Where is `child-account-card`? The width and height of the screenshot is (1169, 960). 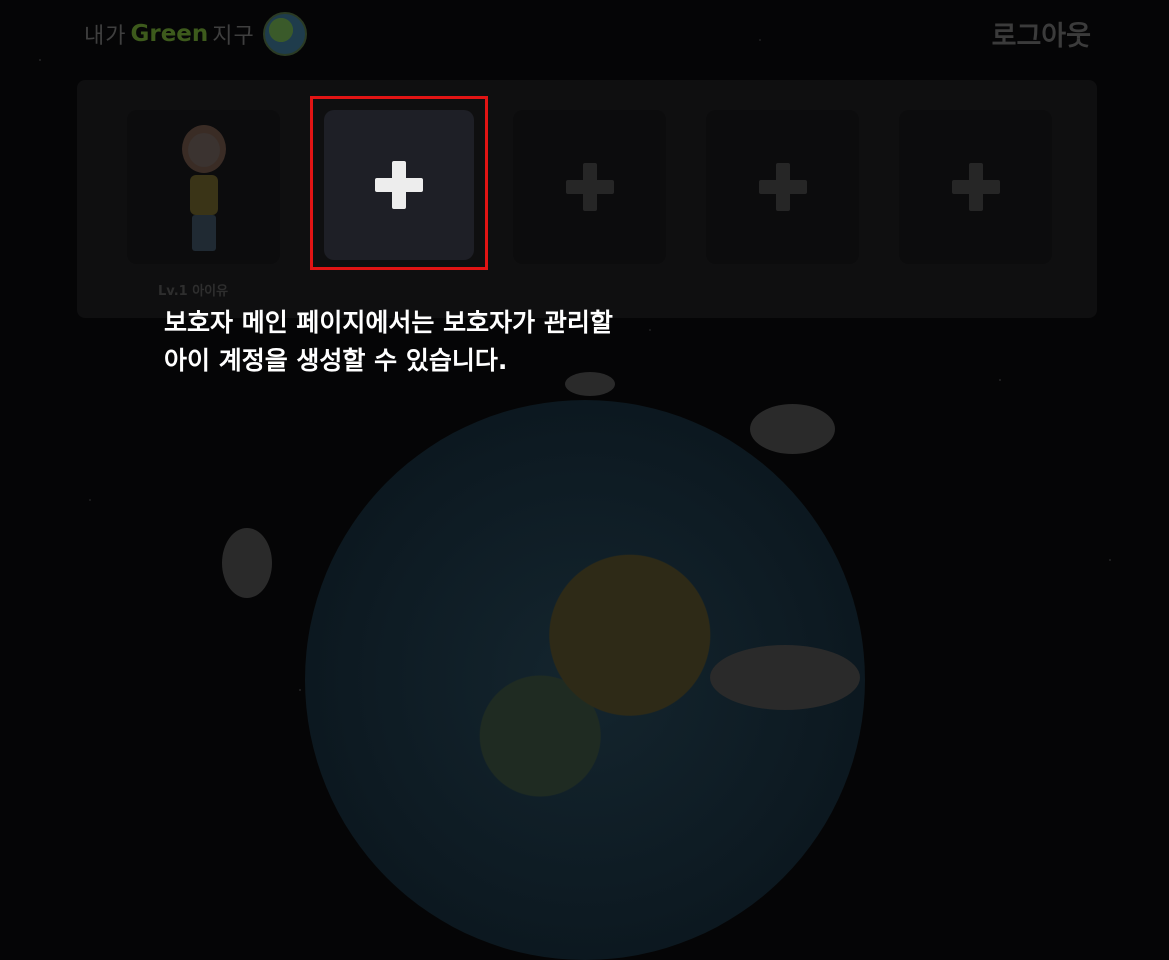
child-account-card is located at coordinates (203, 187).